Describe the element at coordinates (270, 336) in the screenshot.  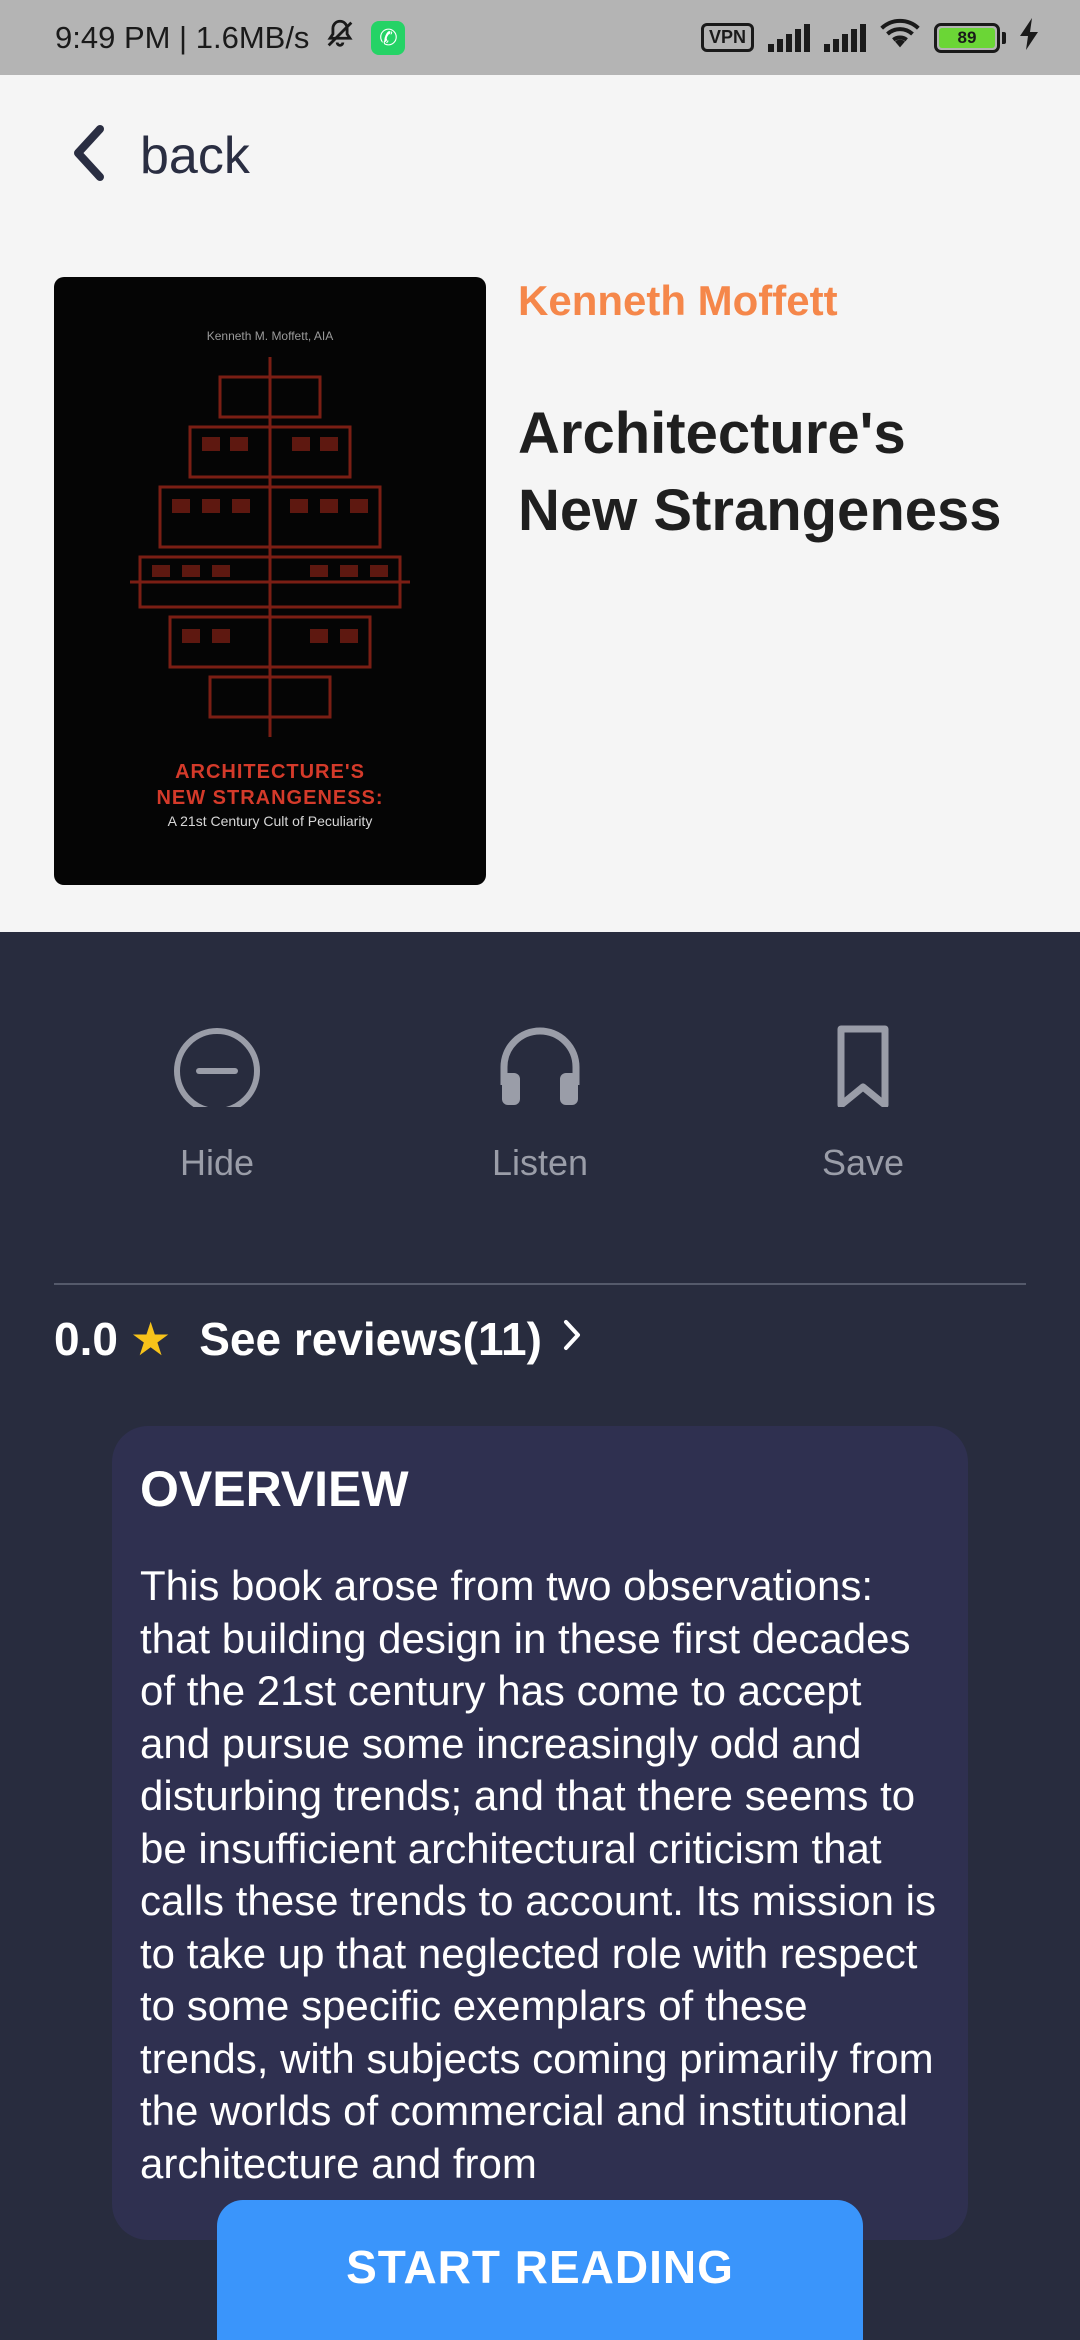
I see `cover-author: Kenneth M. Moffett, AIA` at that location.